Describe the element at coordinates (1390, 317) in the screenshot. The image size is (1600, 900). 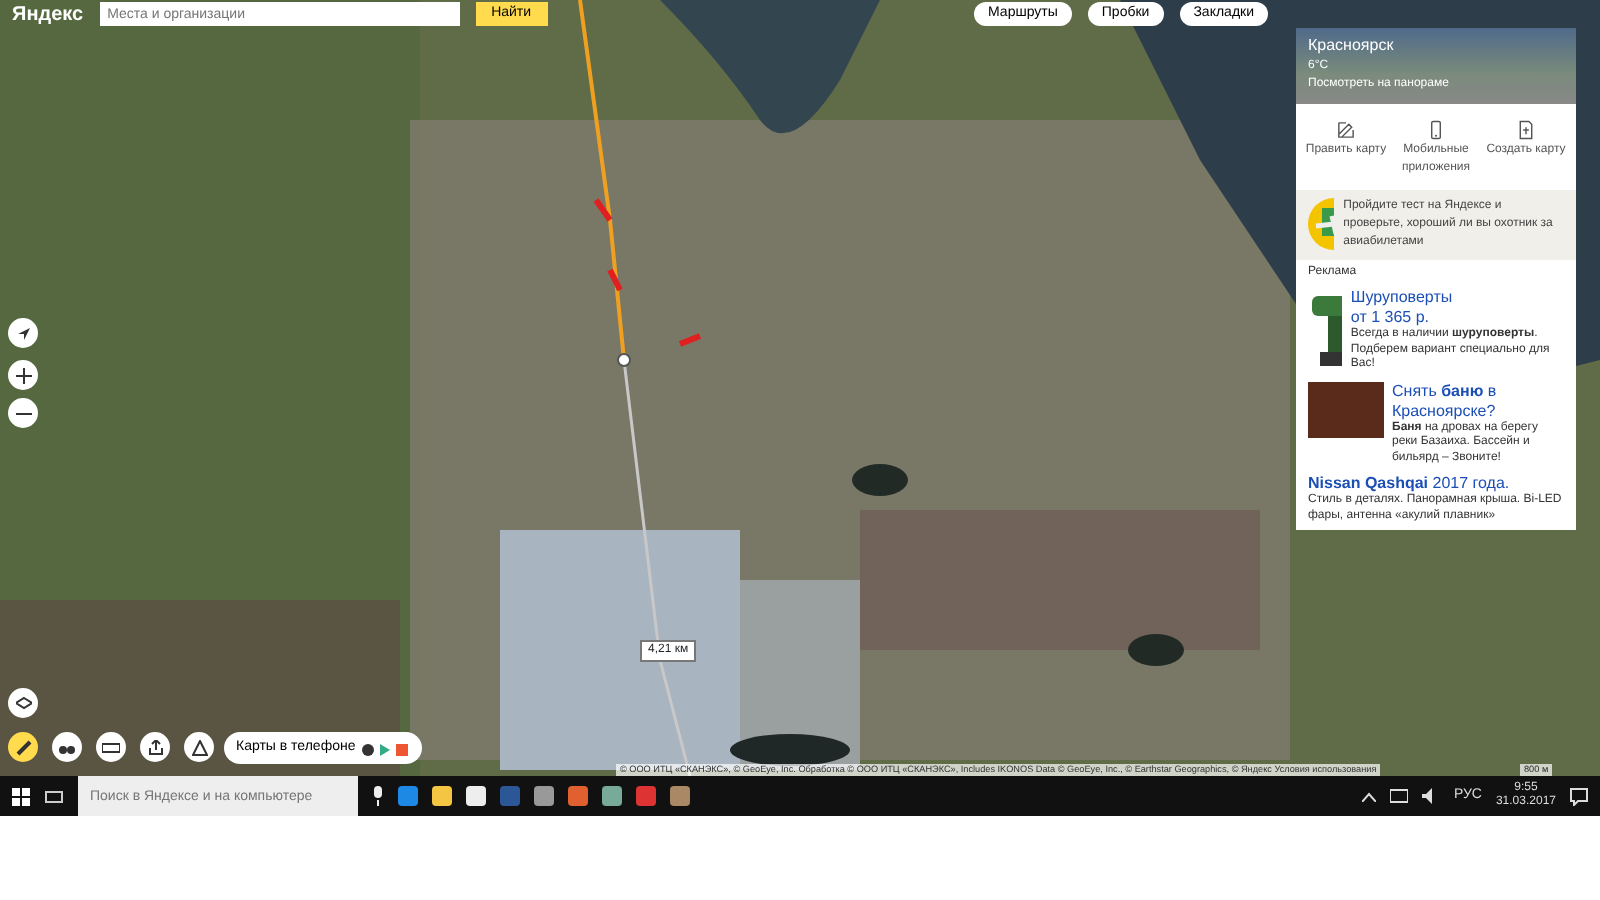
I see `ad-price: от 1 365 р.` at that location.